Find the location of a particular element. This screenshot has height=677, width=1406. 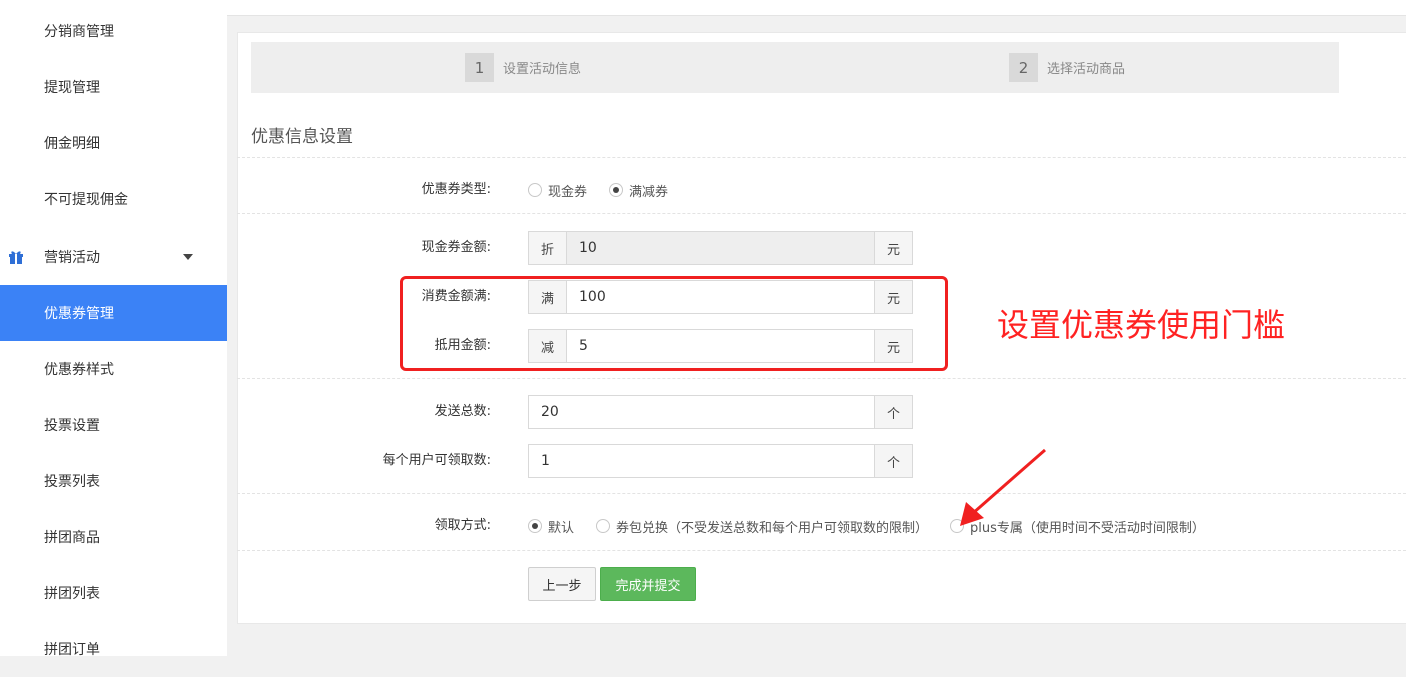

section-title: 优惠信息设置 is located at coordinates (302, 137).